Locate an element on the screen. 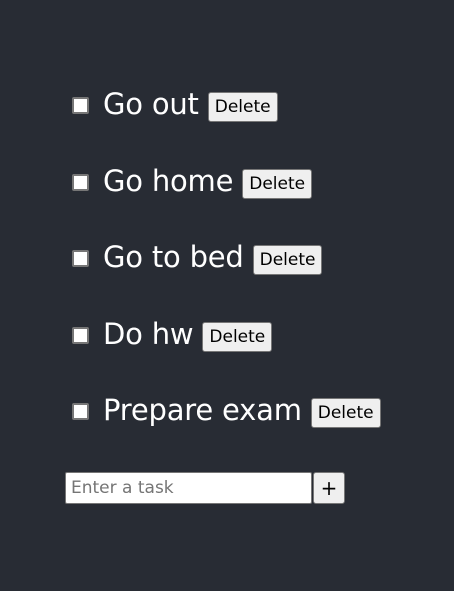  todo-item: Go out Delete is located at coordinates (225, 104).